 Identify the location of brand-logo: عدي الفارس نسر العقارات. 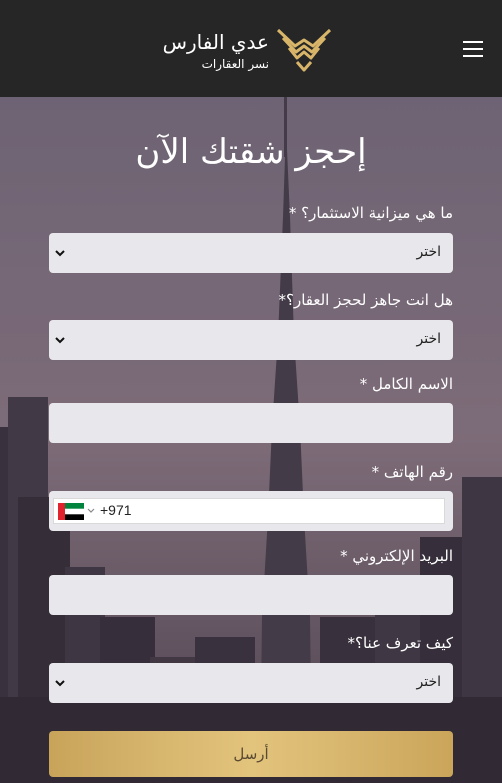
(249, 51).